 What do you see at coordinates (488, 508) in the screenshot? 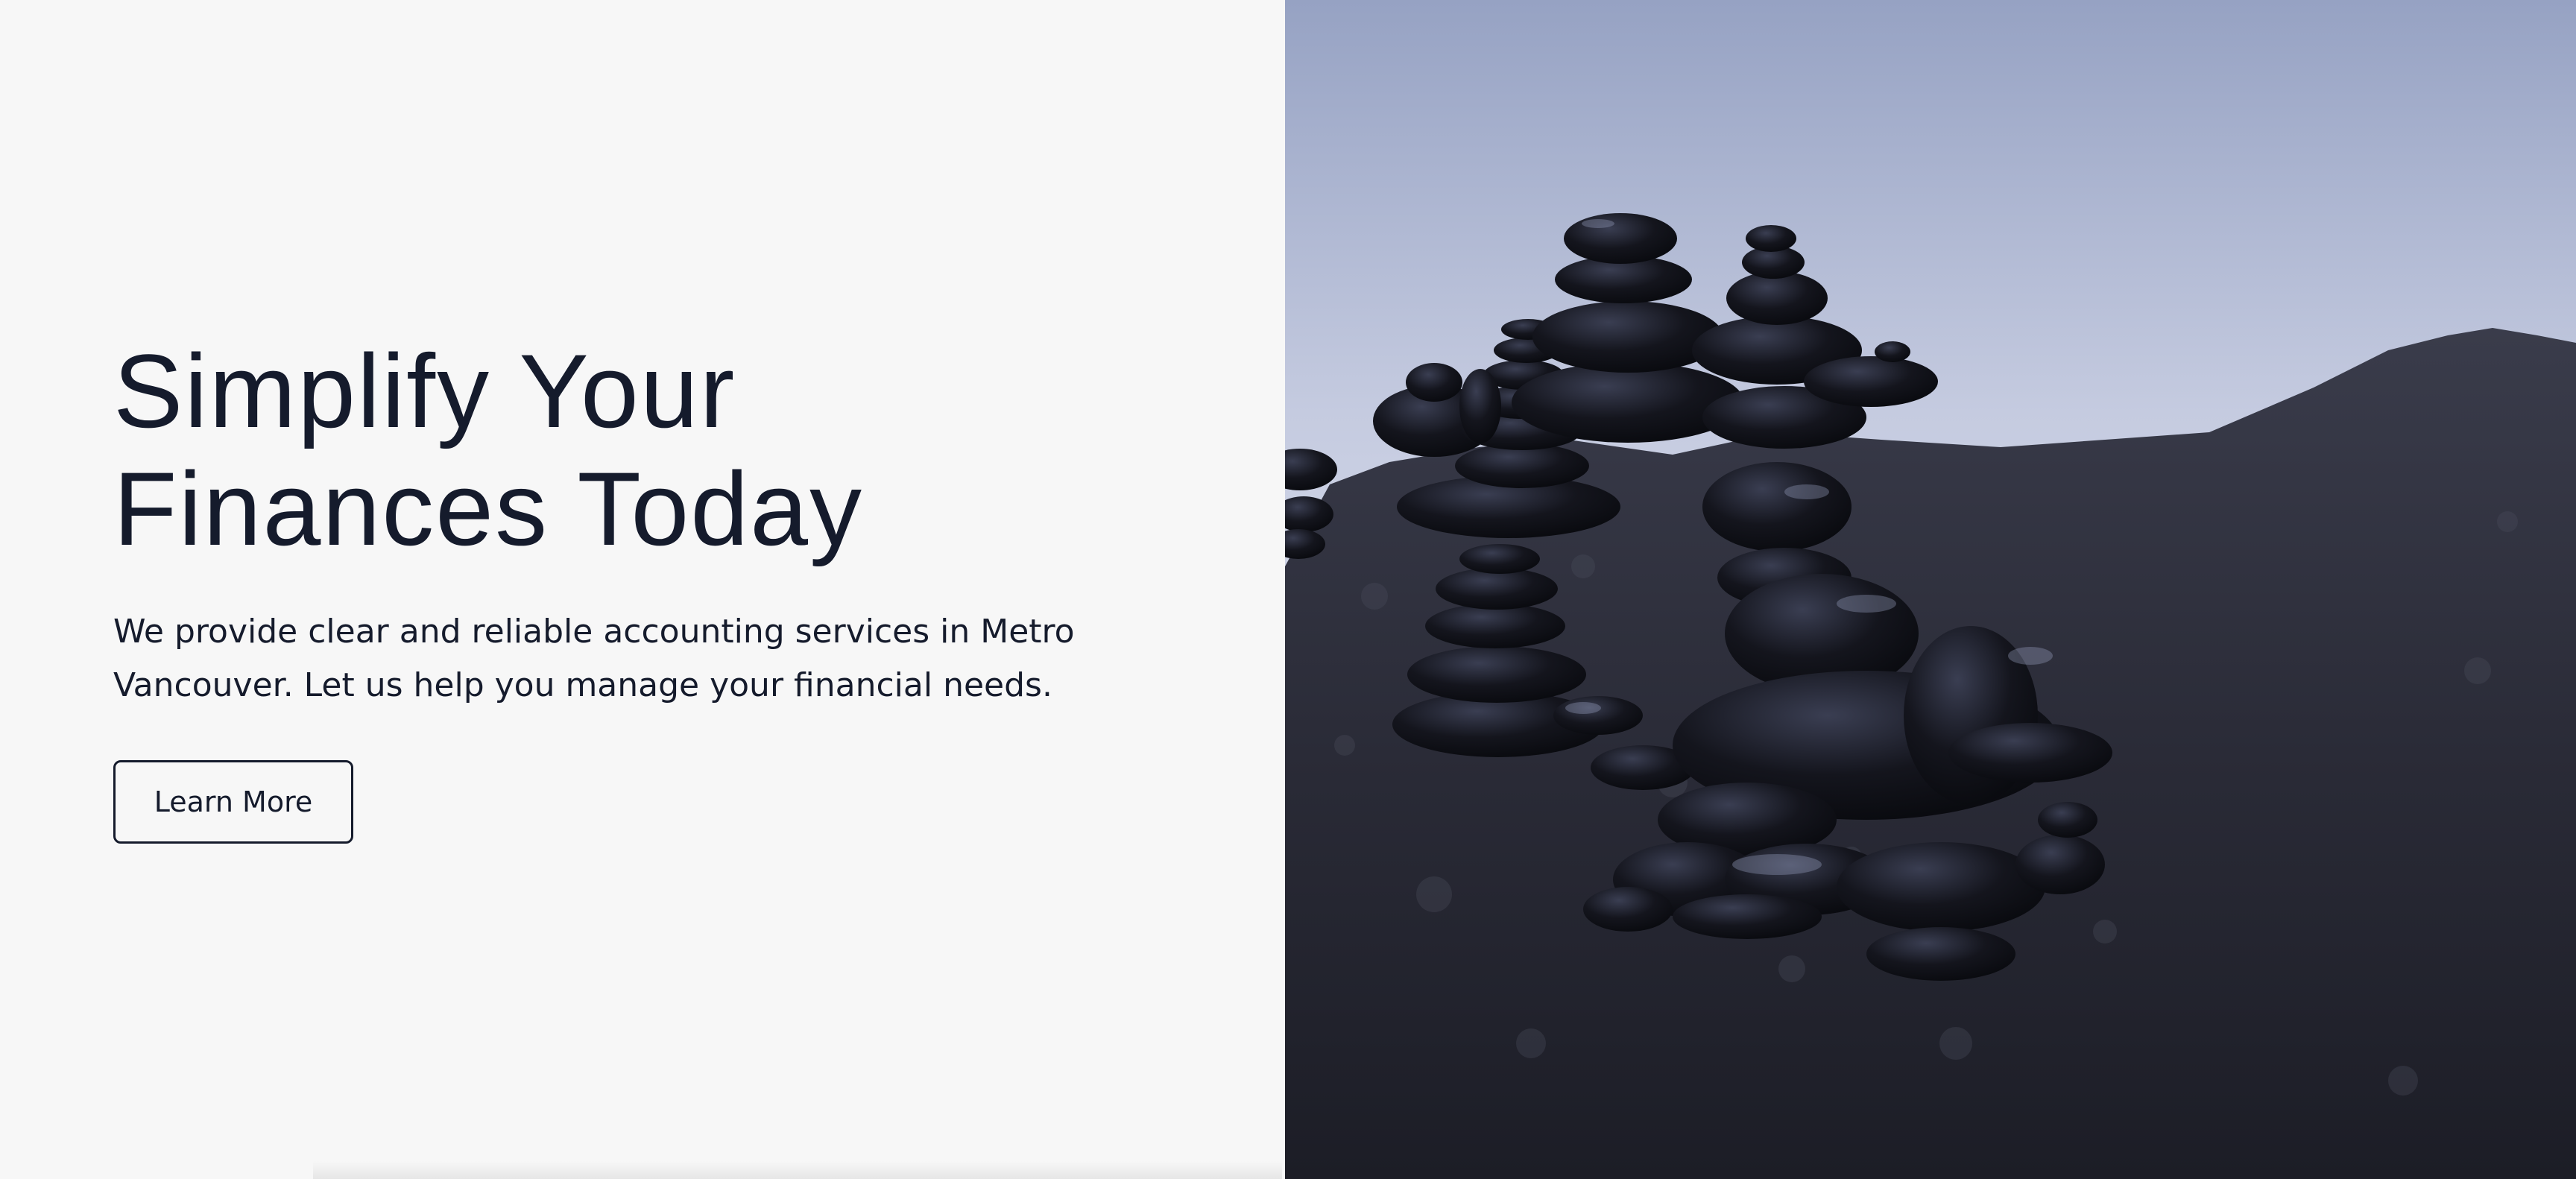
I see `hero-title-line-2: Finances Today` at bounding box center [488, 508].